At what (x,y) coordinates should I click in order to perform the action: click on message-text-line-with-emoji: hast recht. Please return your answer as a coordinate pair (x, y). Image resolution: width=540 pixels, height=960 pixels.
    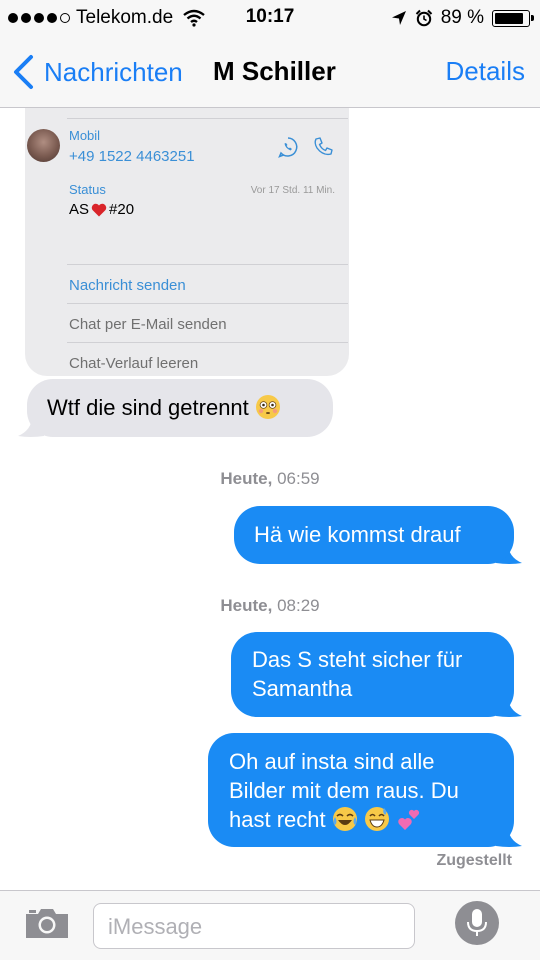
    Looking at the image, I should click on (361, 819).